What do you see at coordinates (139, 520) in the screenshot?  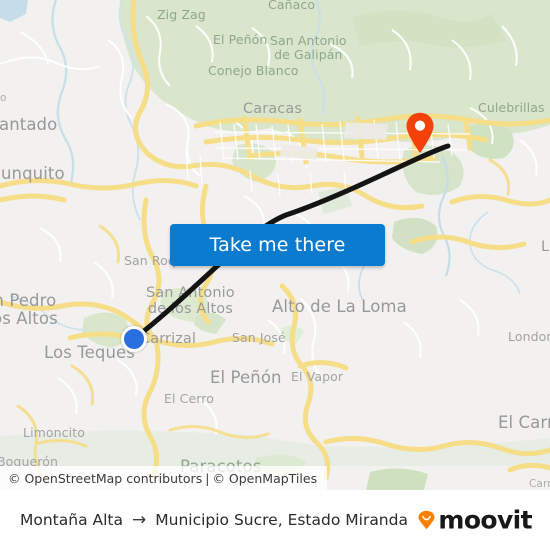 I see `arrow-right-icon: →` at bounding box center [139, 520].